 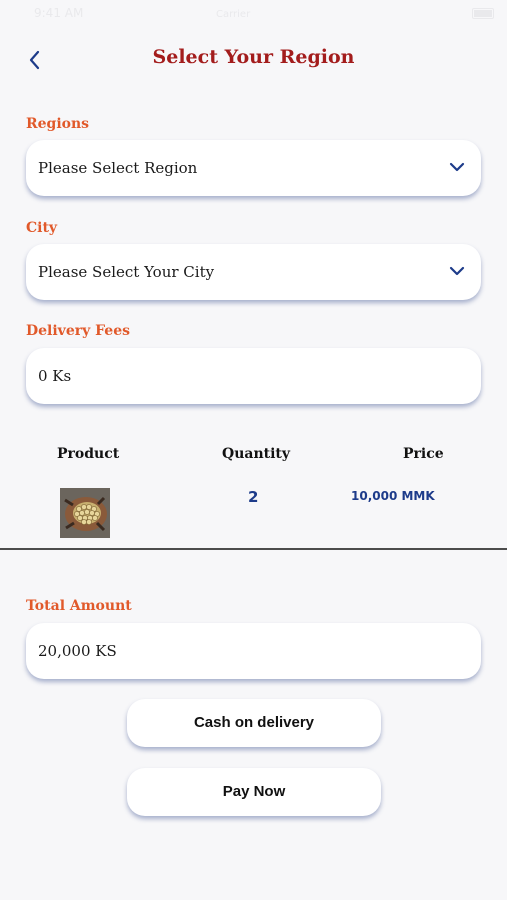 What do you see at coordinates (253, 168) in the screenshot?
I see `region-select: Please Select Region` at bounding box center [253, 168].